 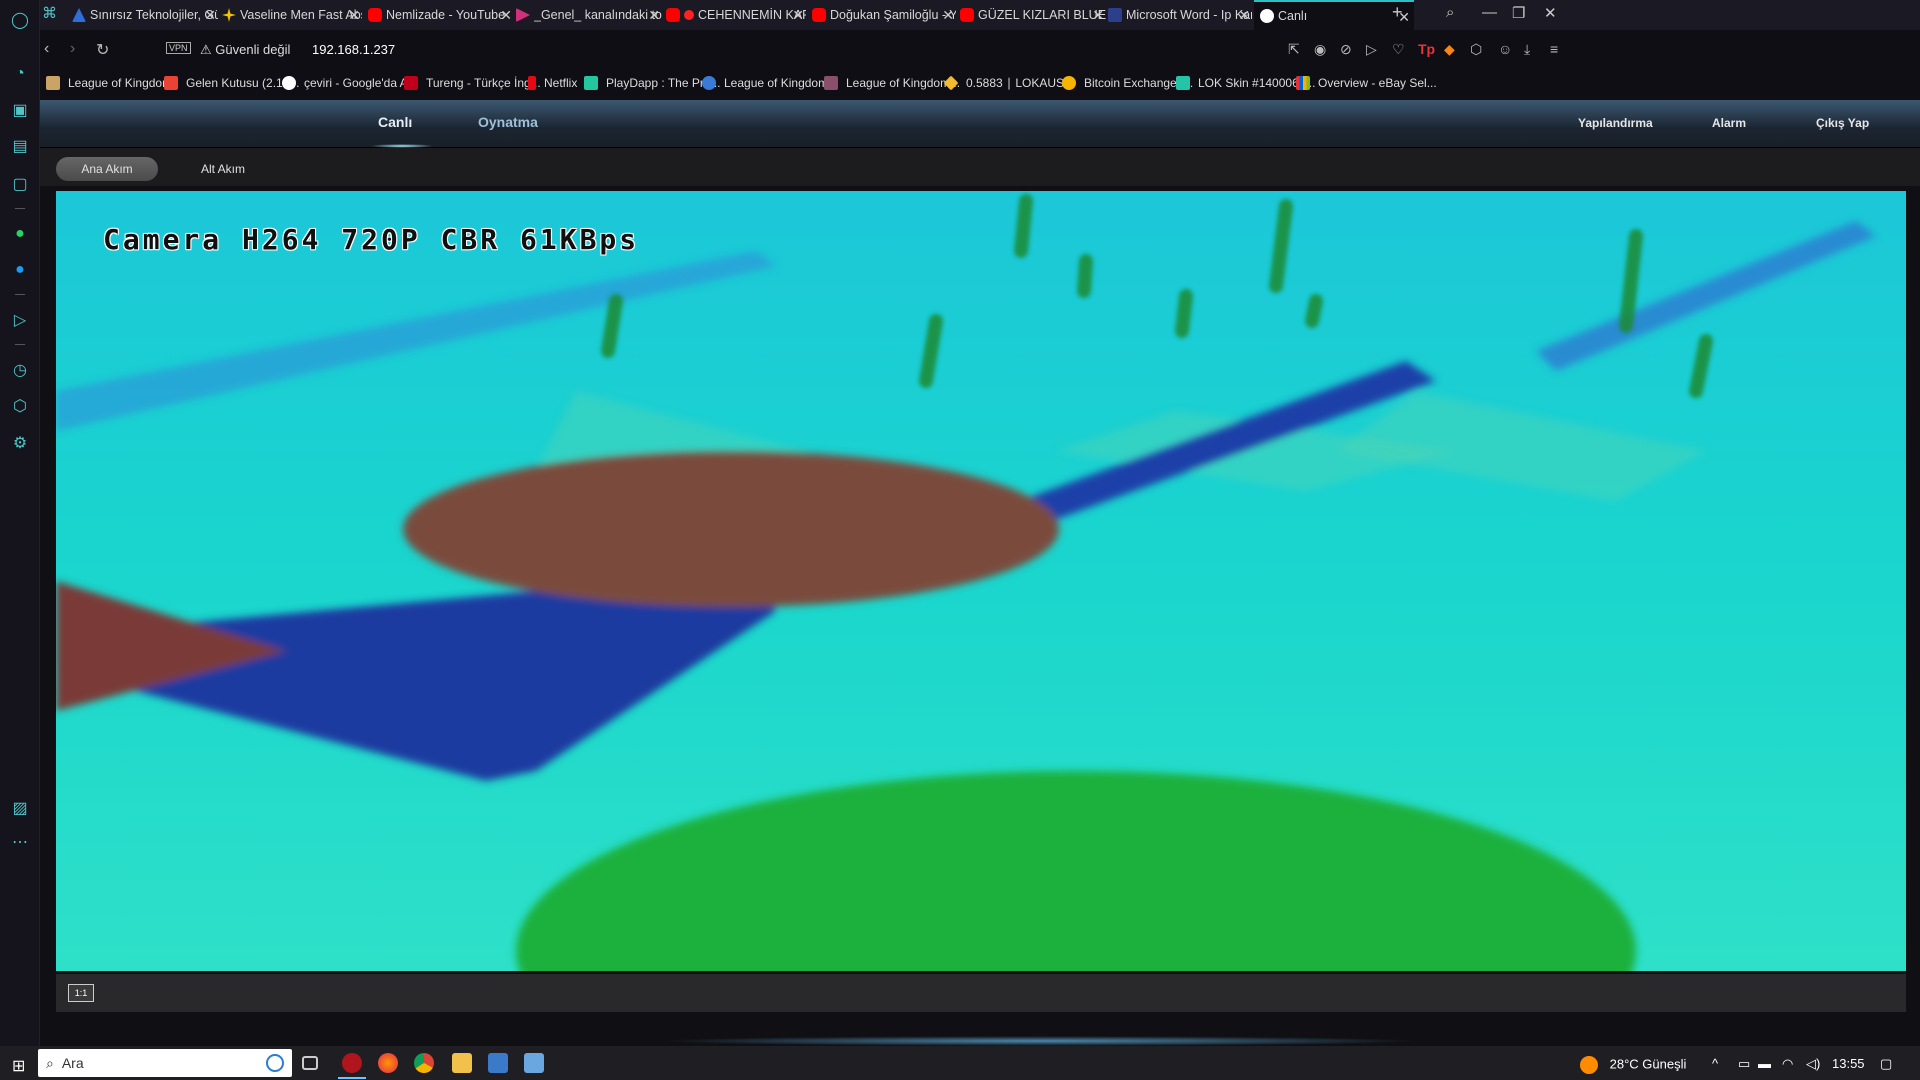 What do you see at coordinates (1744, 1064) in the screenshot?
I see `device-icon: ▭` at bounding box center [1744, 1064].